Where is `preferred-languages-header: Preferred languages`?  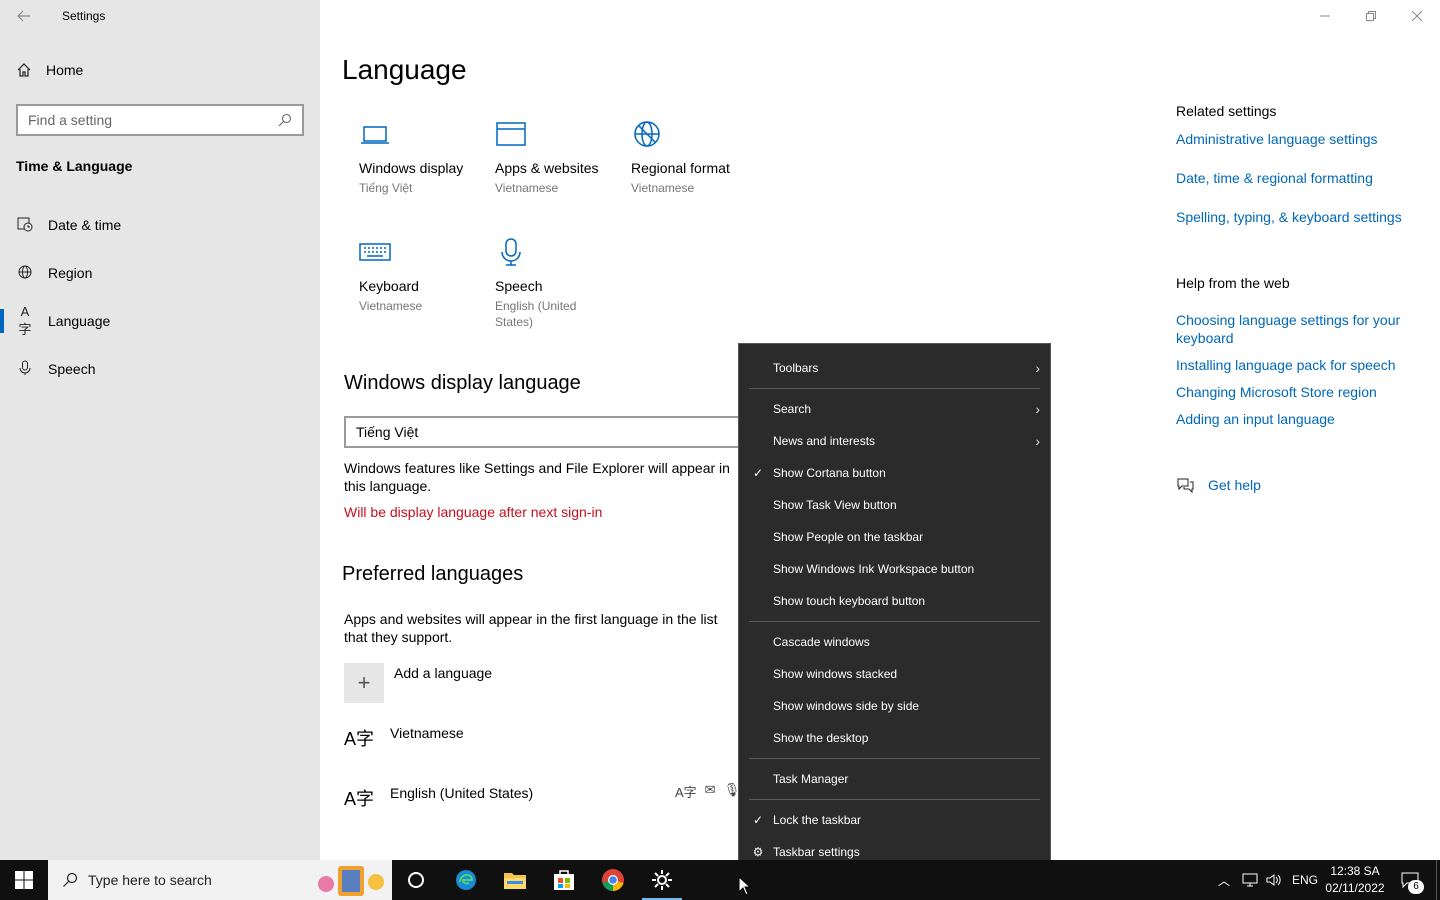
preferred-languages-header: Preferred languages is located at coordinates (433, 574).